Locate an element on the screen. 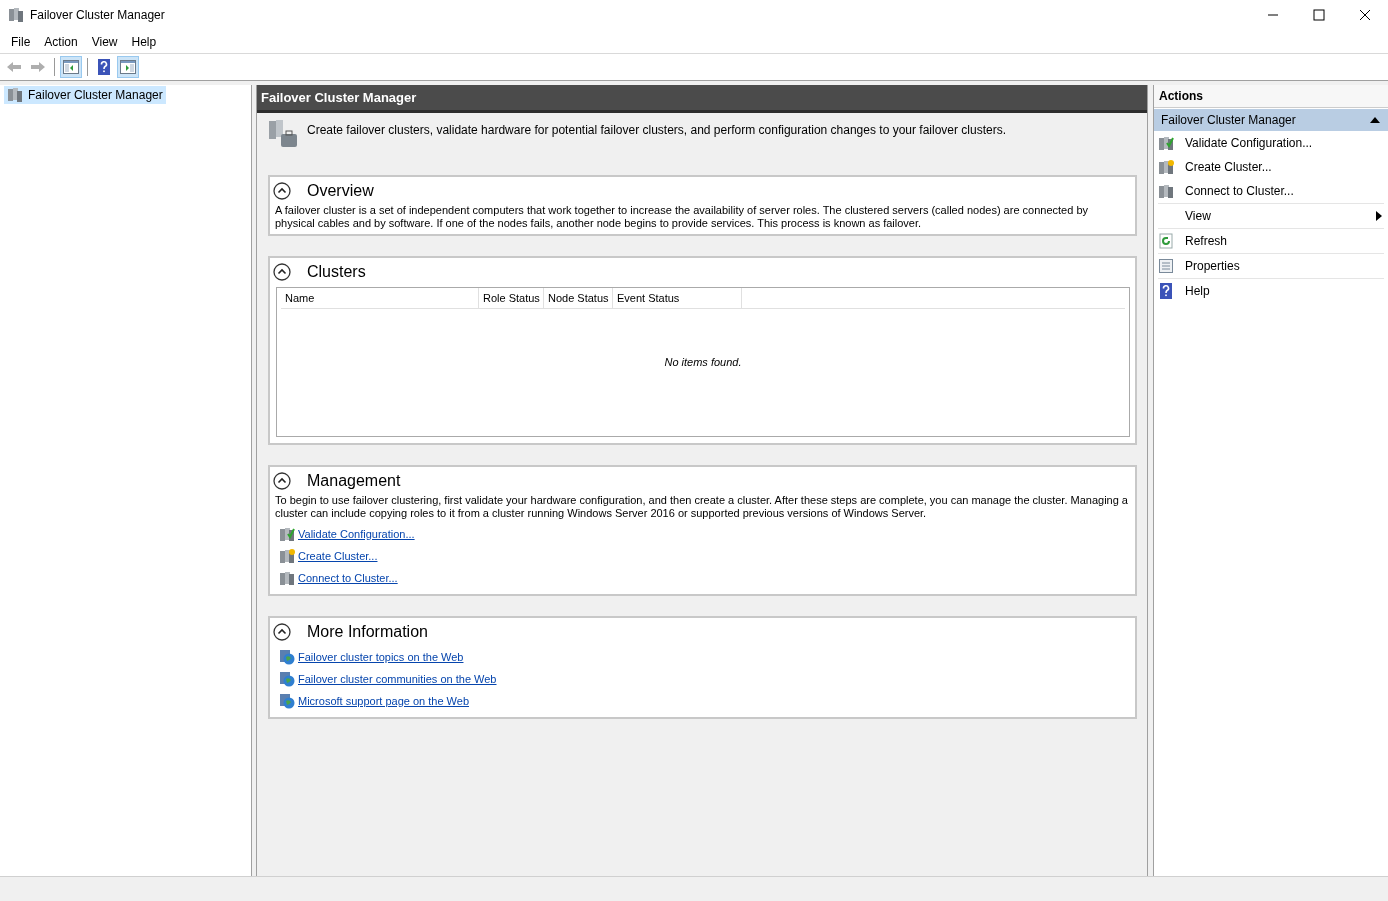 The width and height of the screenshot is (1388, 901). section-title: Overview is located at coordinates (340, 191).